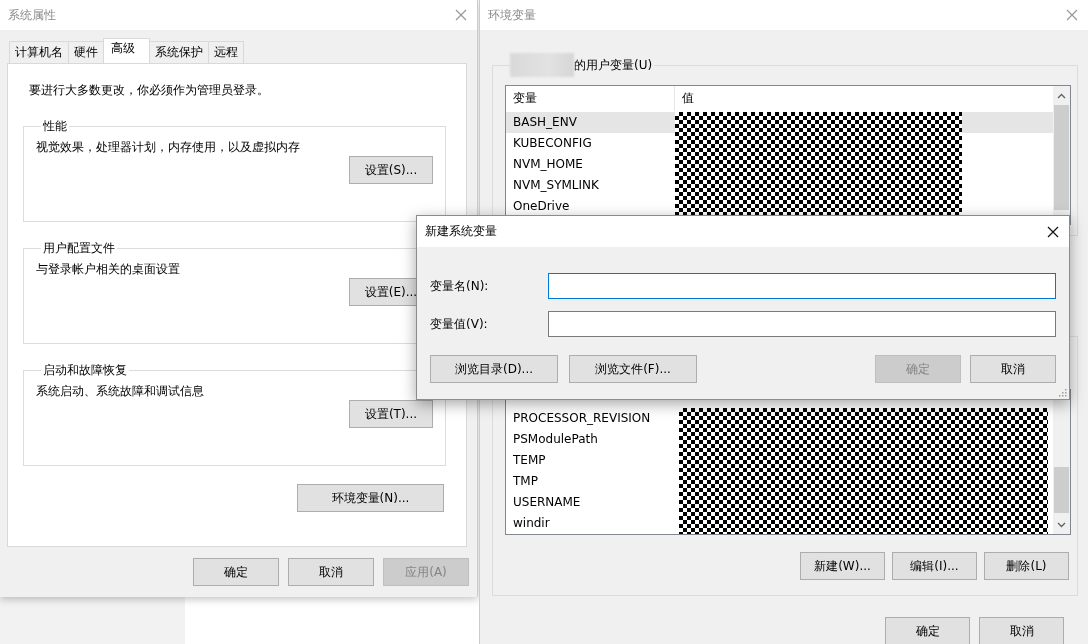 Image resolution: width=1088 pixels, height=644 pixels. I want to click on window-title: 环境变量, so click(512, 15).